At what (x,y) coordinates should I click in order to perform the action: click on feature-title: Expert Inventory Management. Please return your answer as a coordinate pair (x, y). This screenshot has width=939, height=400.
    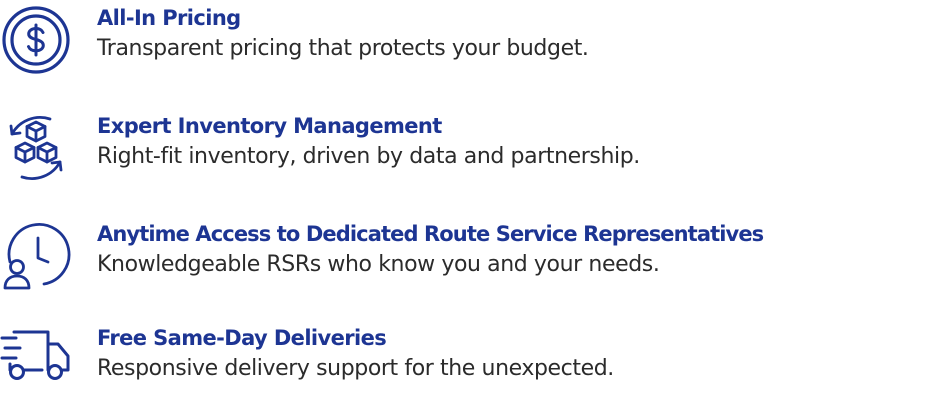
    Looking at the image, I should click on (269, 126).